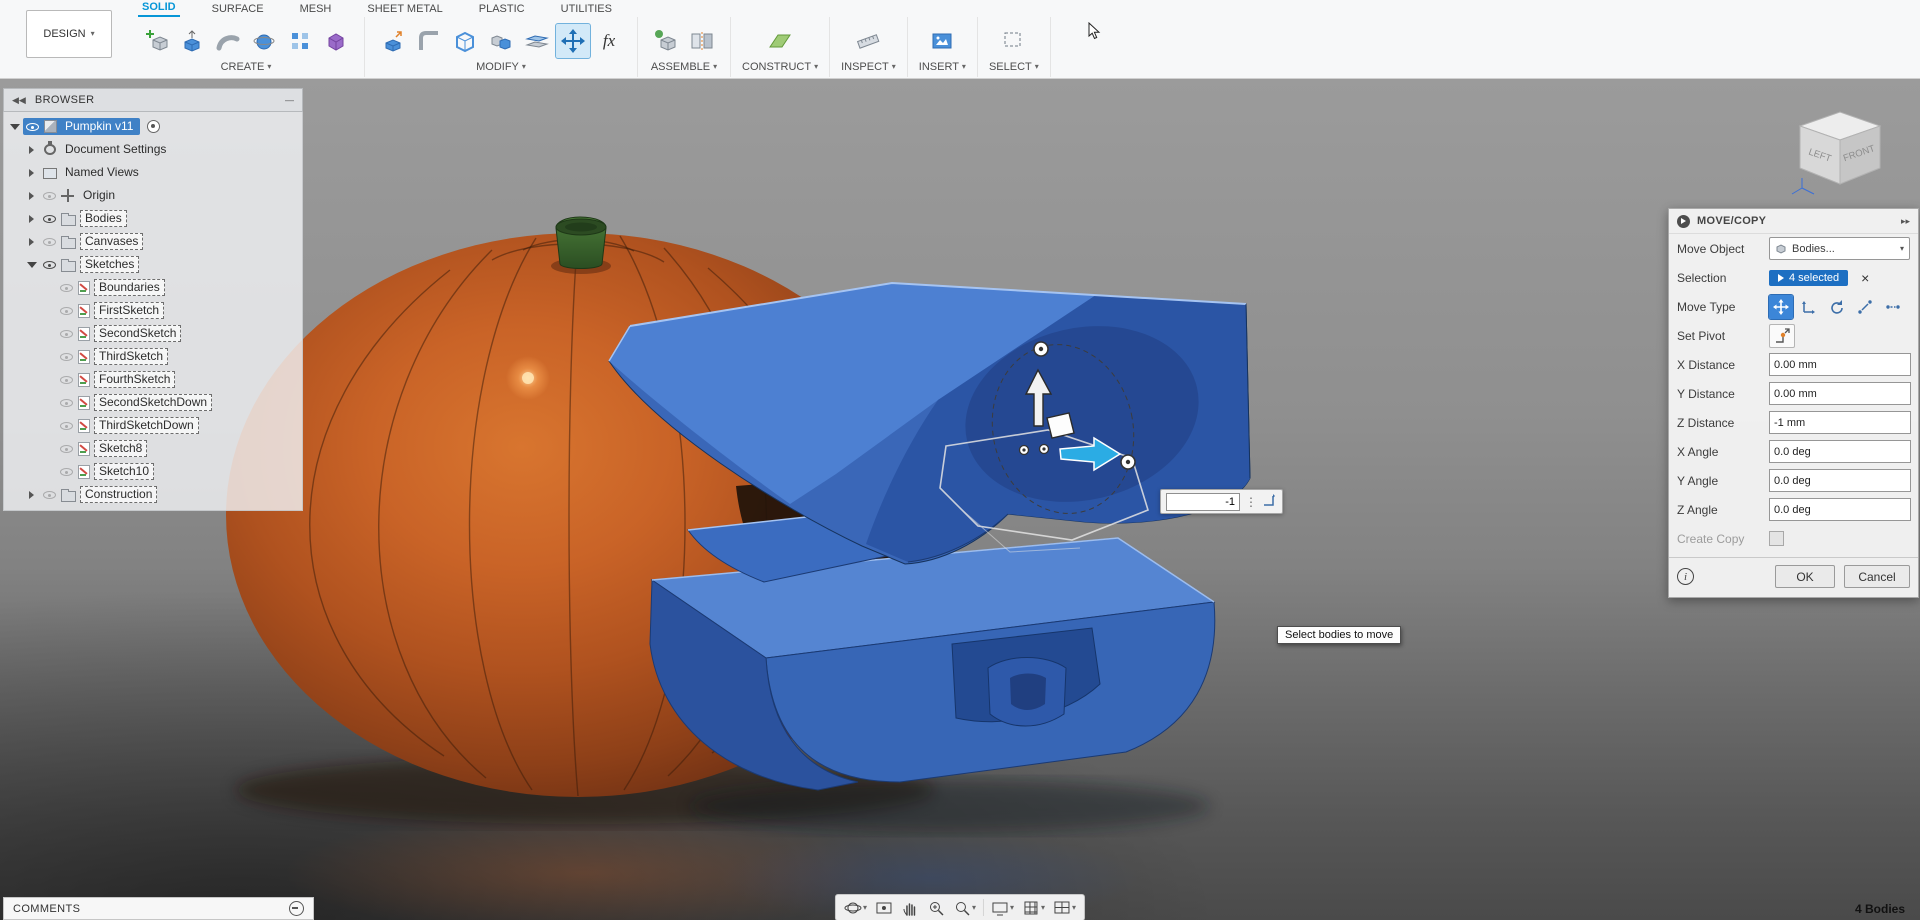 This screenshot has width=1920, height=920. What do you see at coordinates (1865, 278) in the screenshot?
I see `clear-selection-icon: ×` at bounding box center [1865, 278].